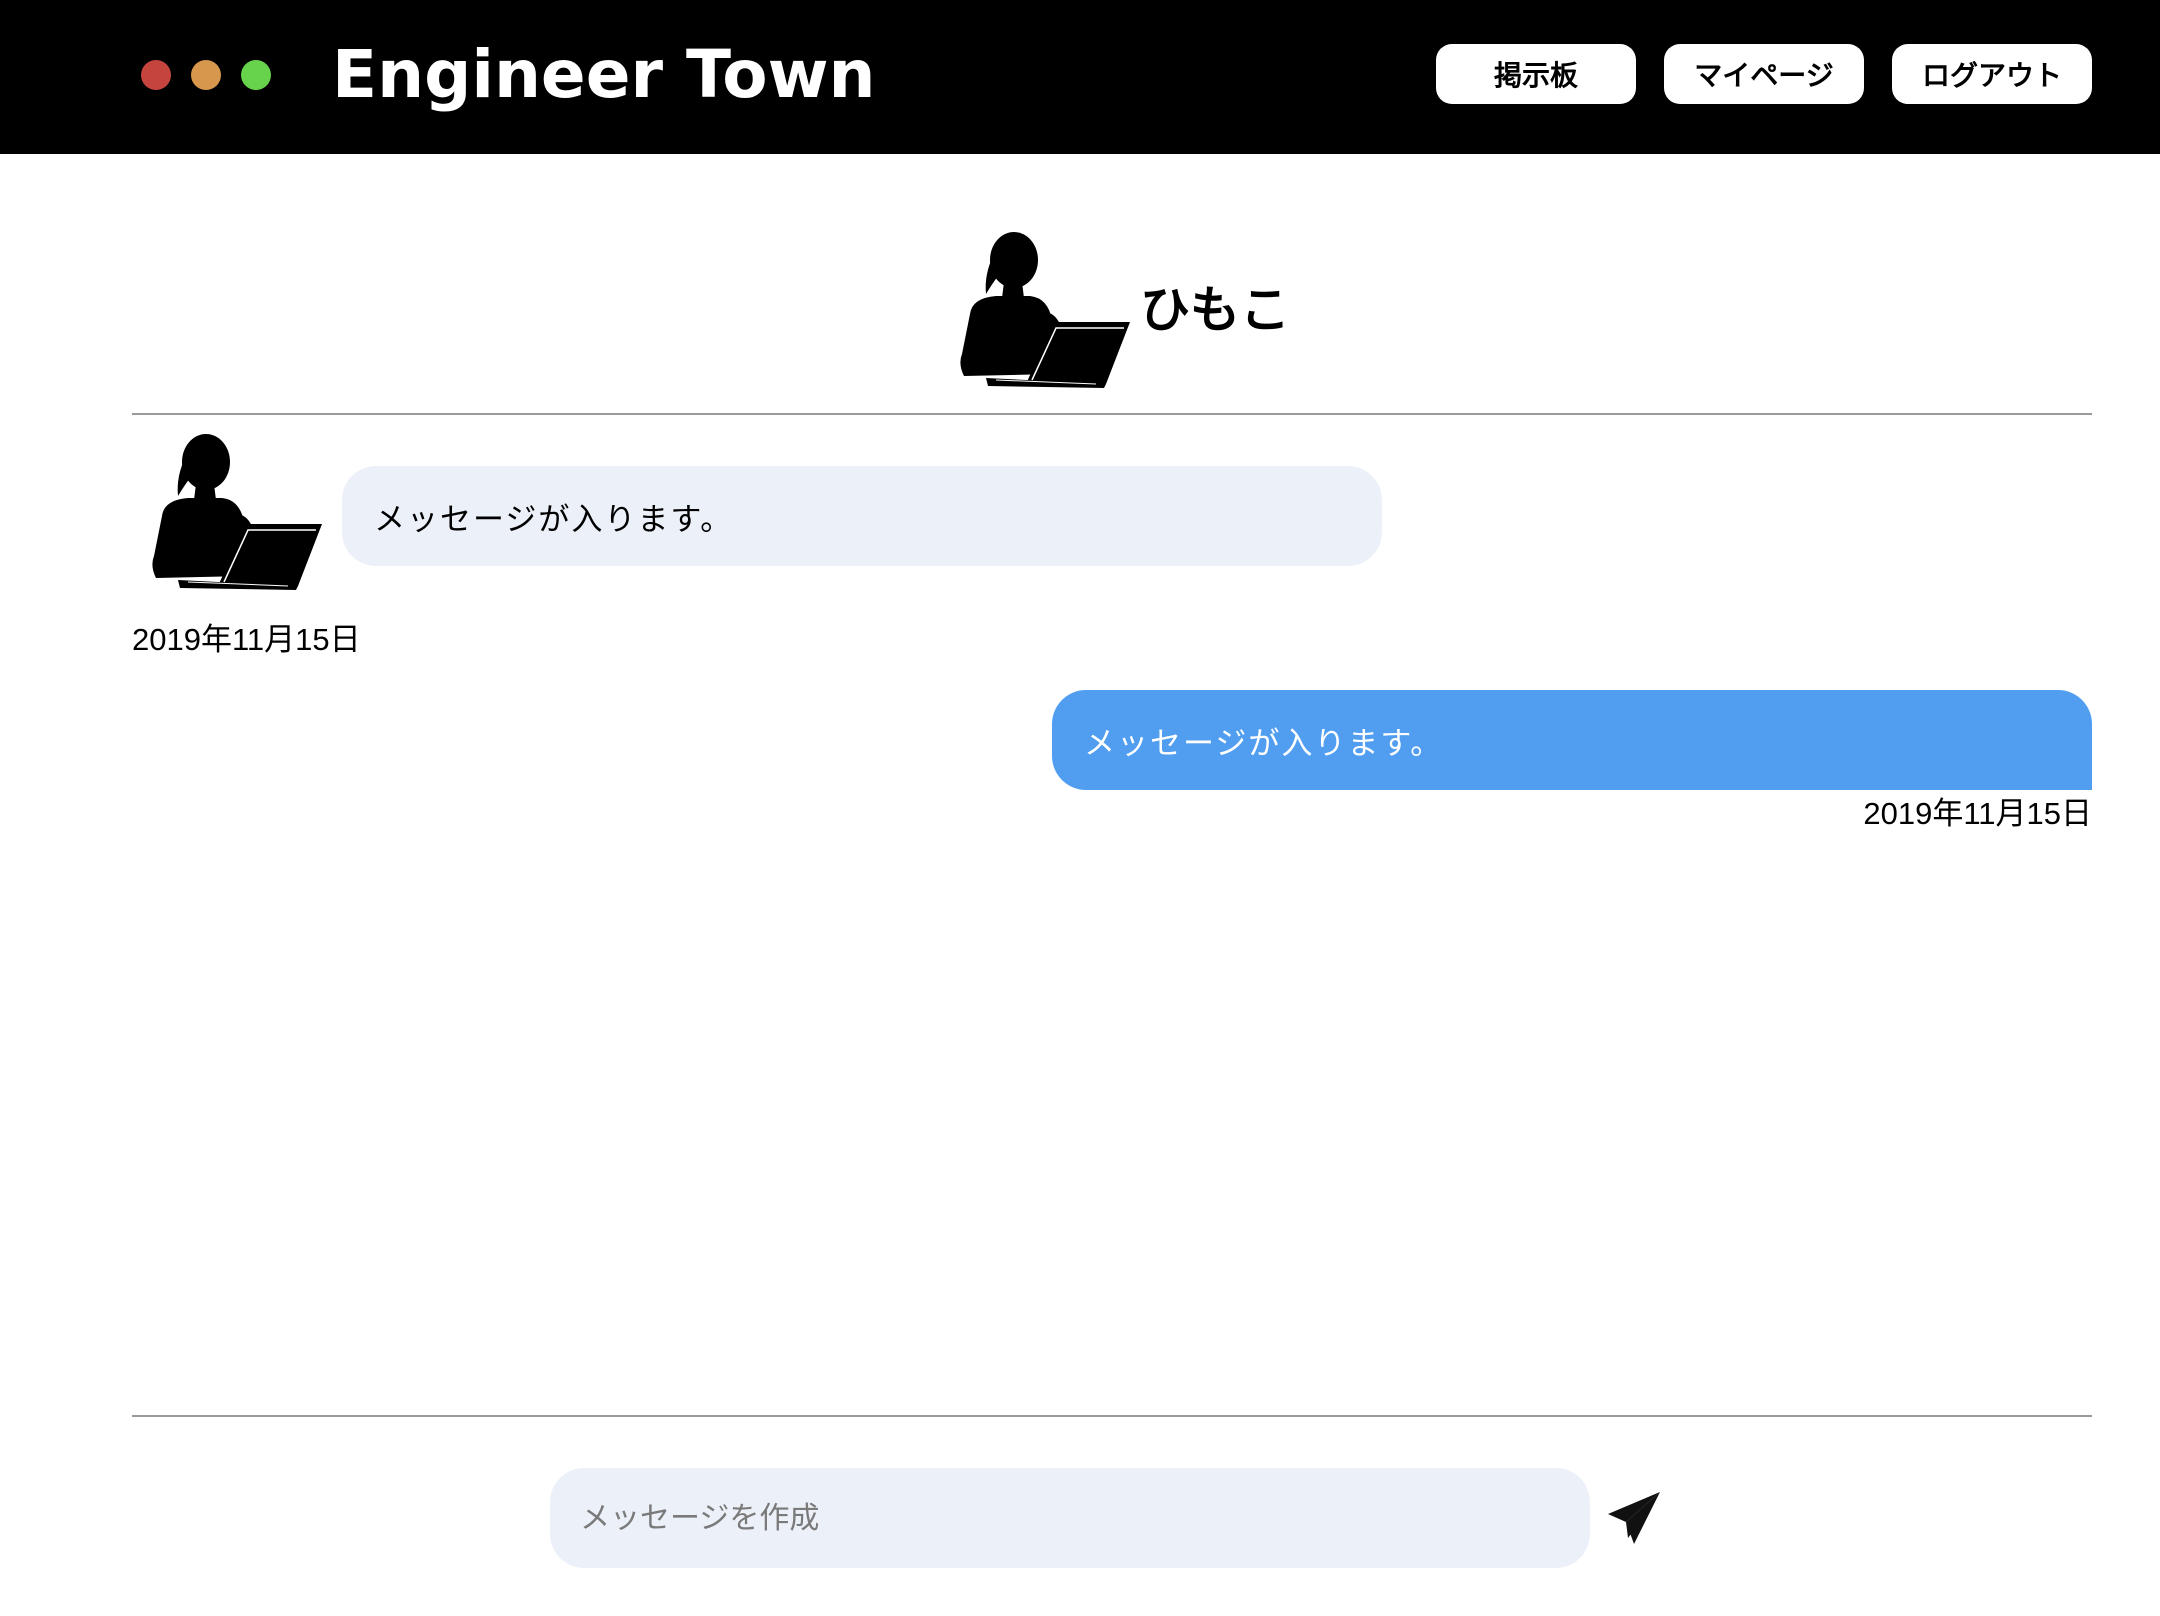 This screenshot has width=2160, height=1616. I want to click on app-title: Engineer Town, so click(604, 75).